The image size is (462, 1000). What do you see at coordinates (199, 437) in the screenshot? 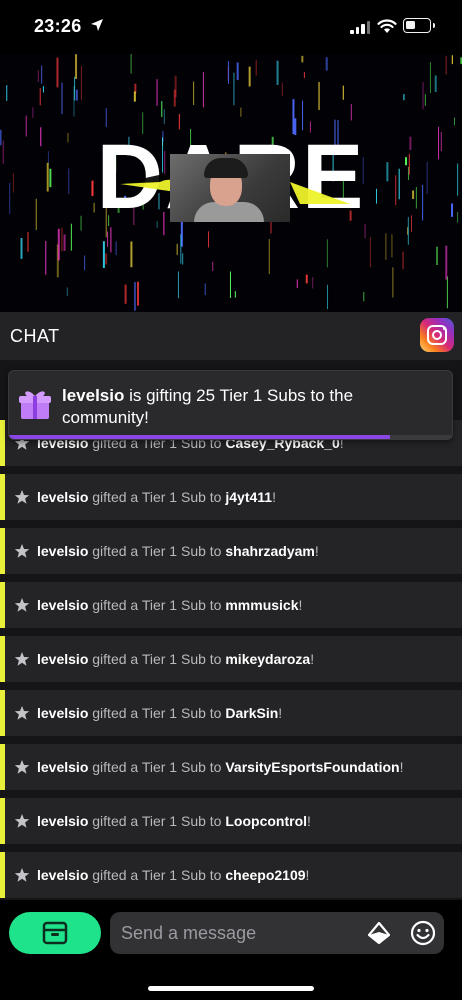
I see `gift-banner-progress-fill` at bounding box center [199, 437].